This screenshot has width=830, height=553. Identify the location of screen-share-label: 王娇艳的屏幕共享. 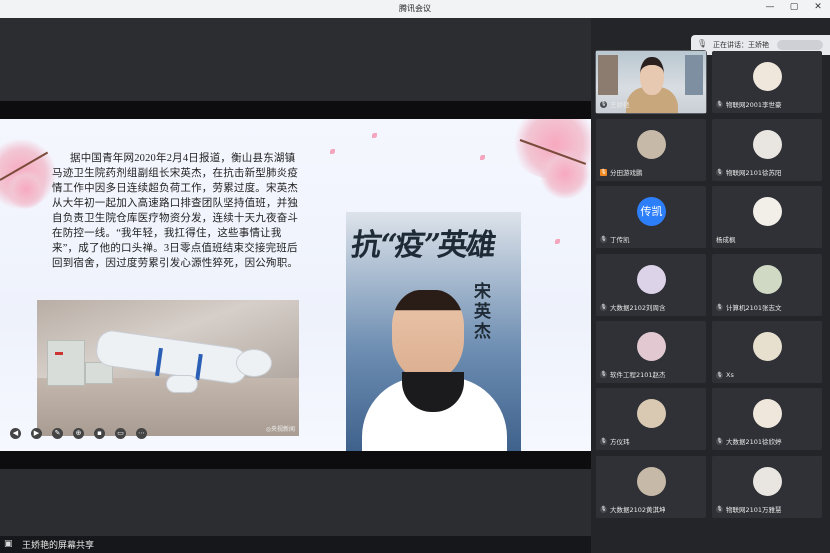
(58, 546).